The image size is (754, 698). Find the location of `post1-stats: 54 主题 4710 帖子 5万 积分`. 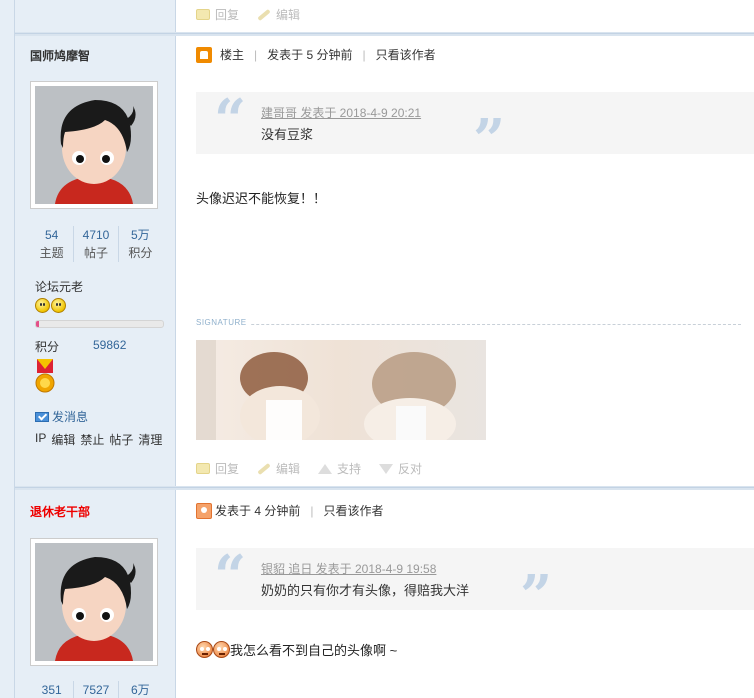

post1-stats: 54 主题 4710 帖子 5万 积分 is located at coordinates (96, 244).